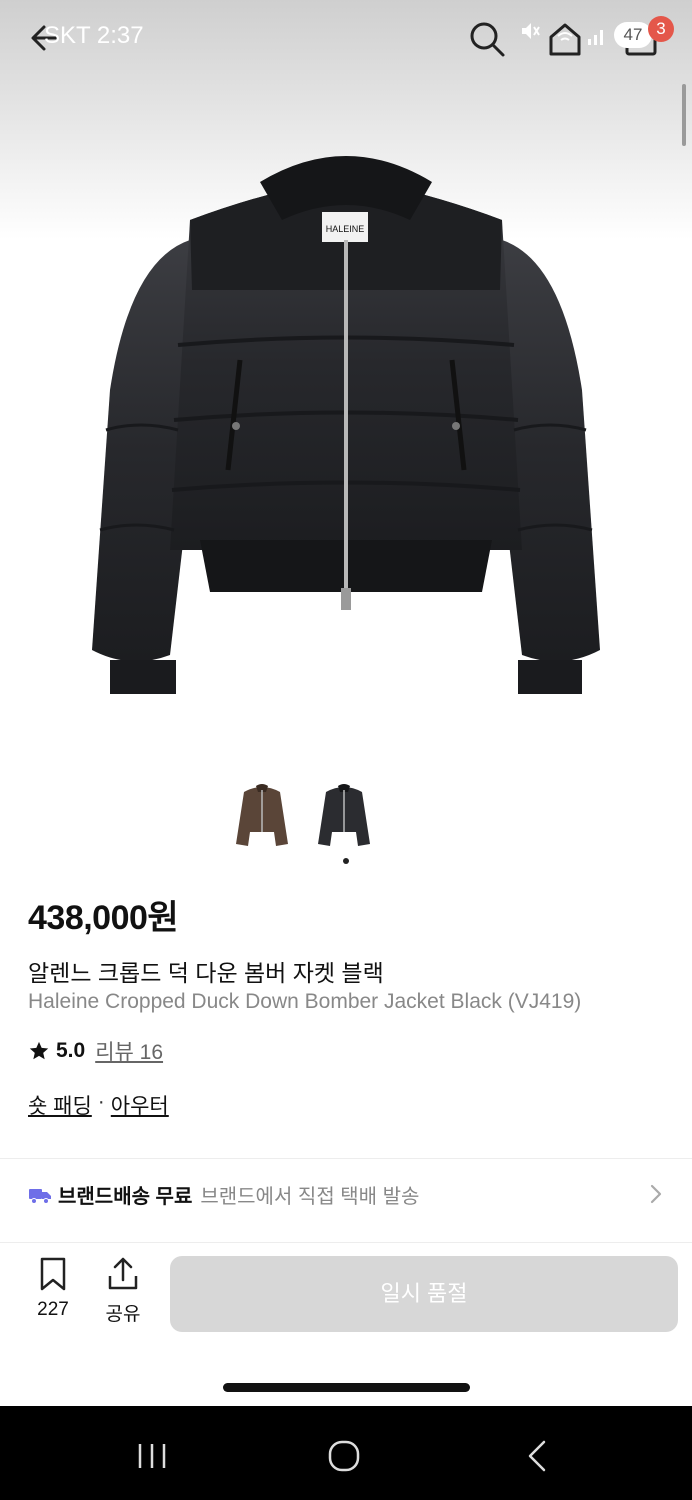 This screenshot has width=692, height=1500. I want to click on scroll-indicator, so click(684, 115).